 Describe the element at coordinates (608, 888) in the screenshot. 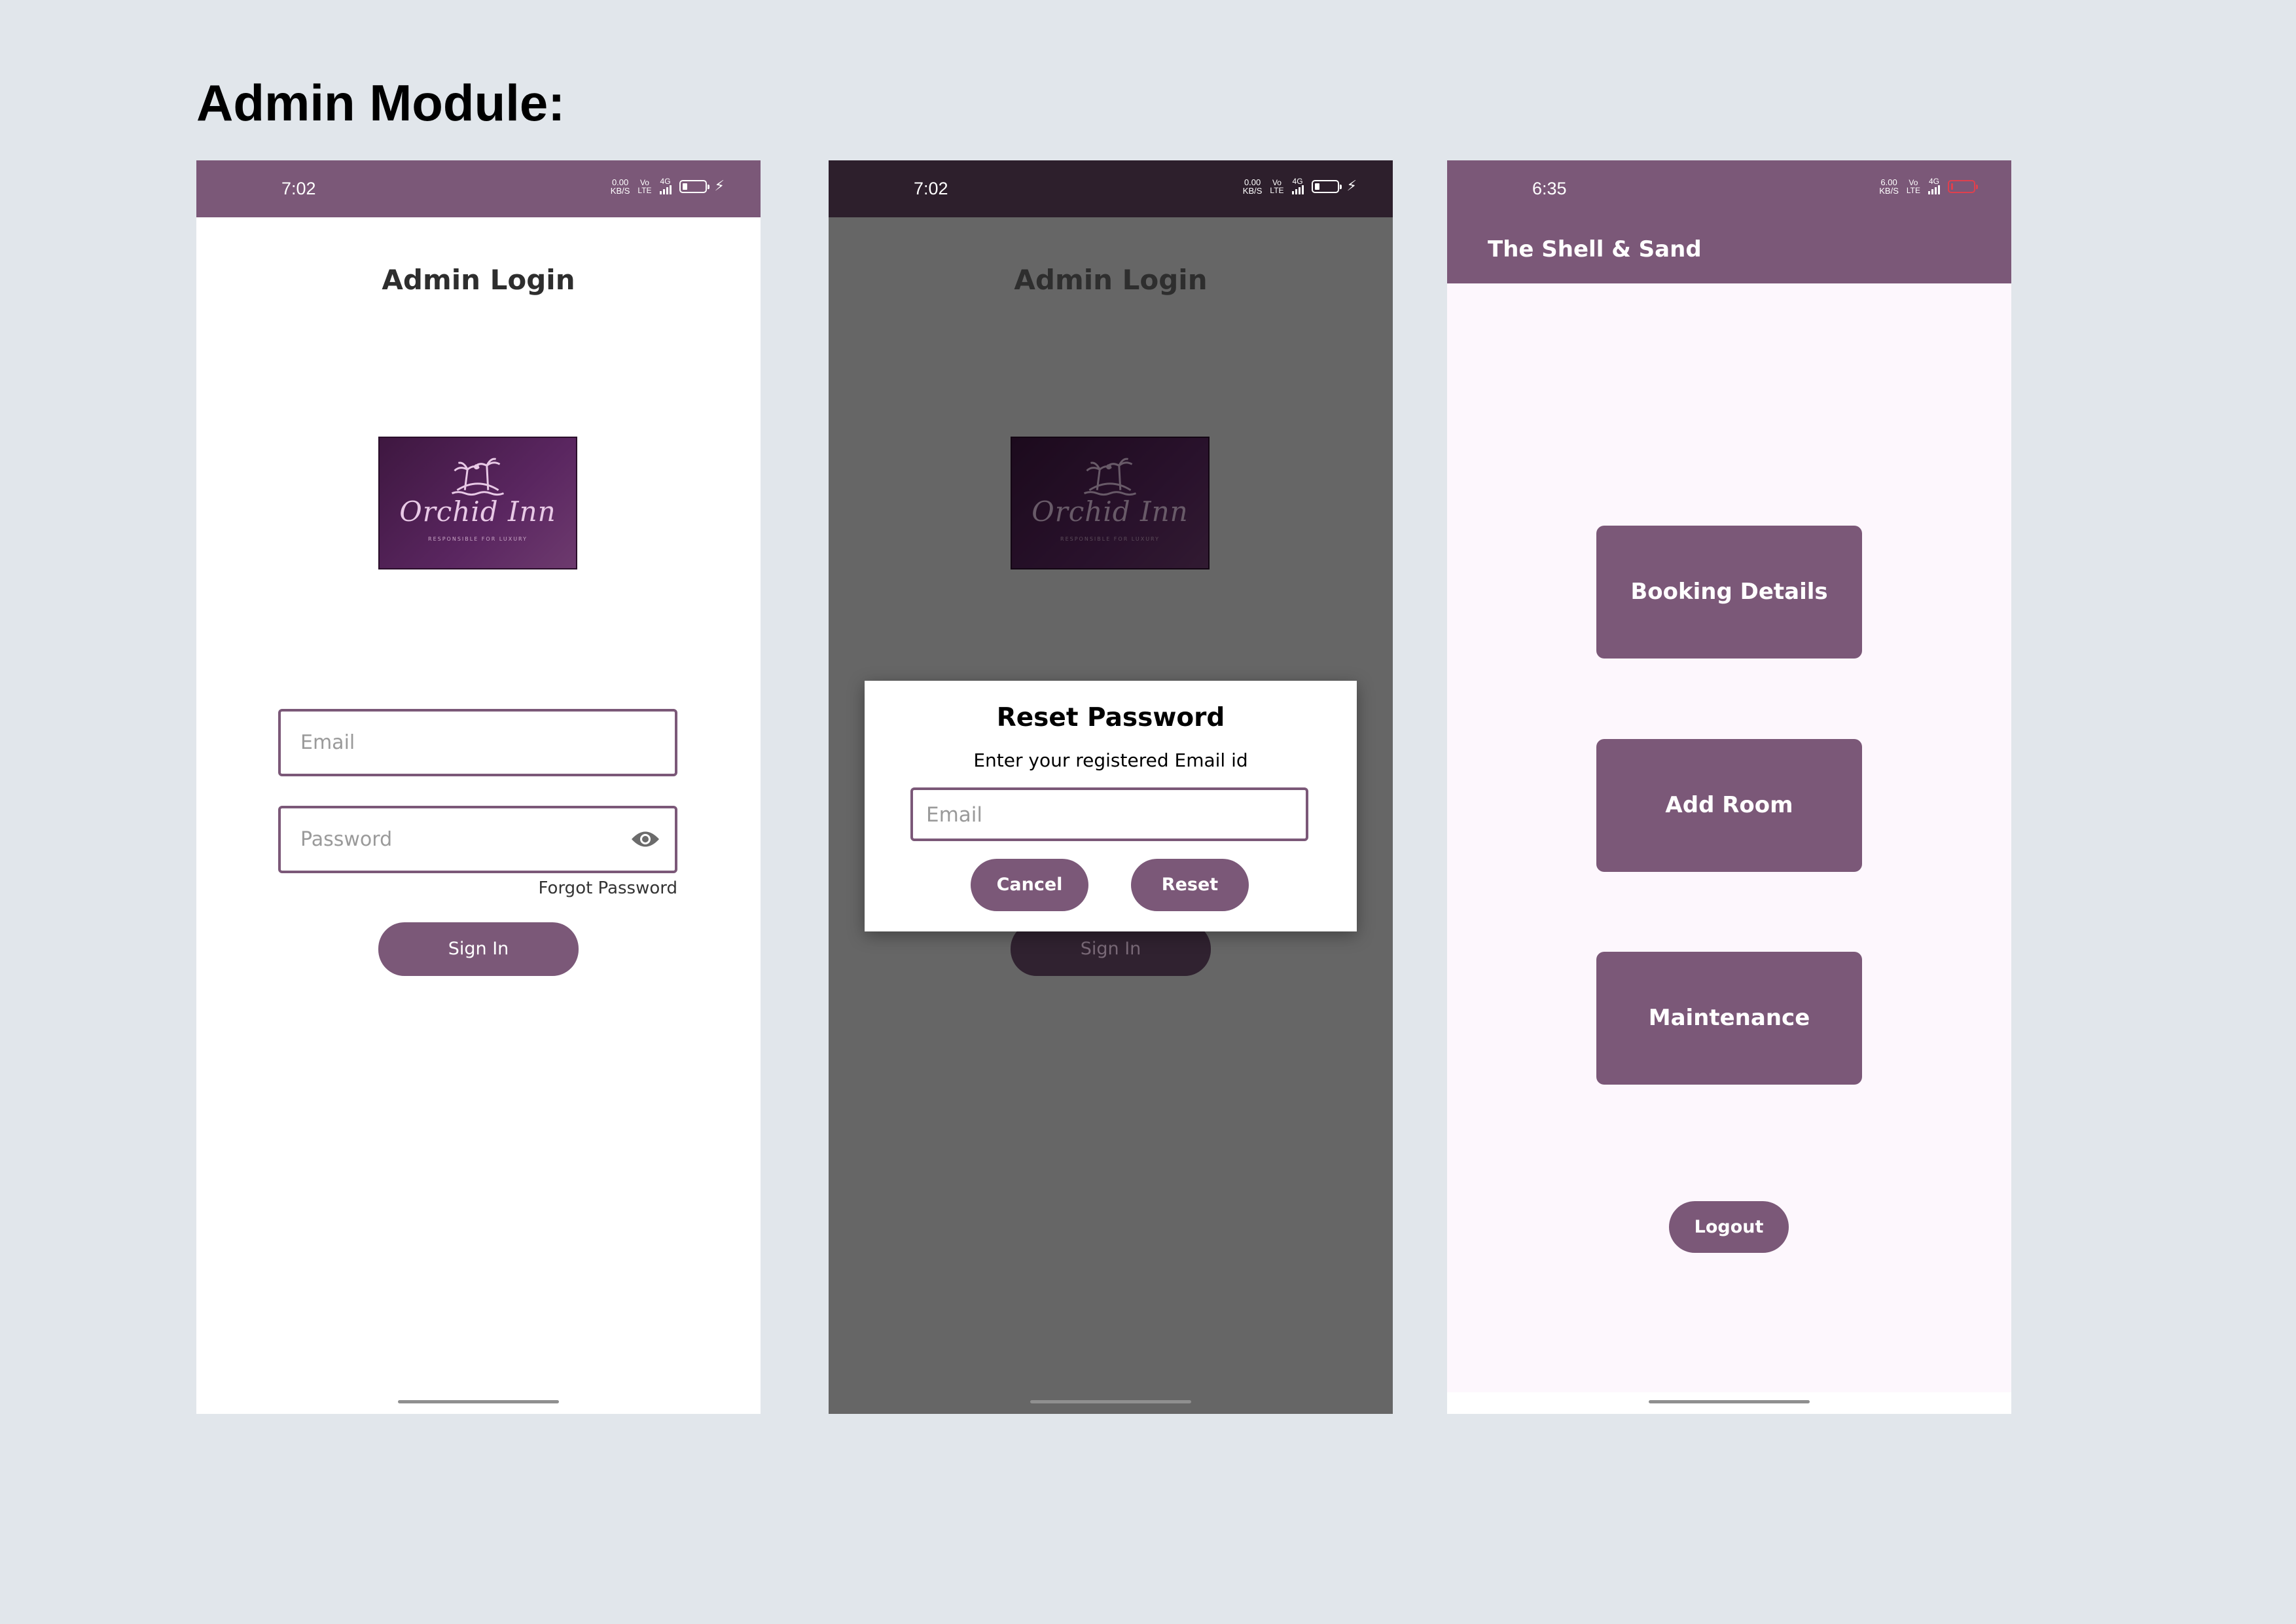

I see `forgot-password-link: Forgot Password` at that location.